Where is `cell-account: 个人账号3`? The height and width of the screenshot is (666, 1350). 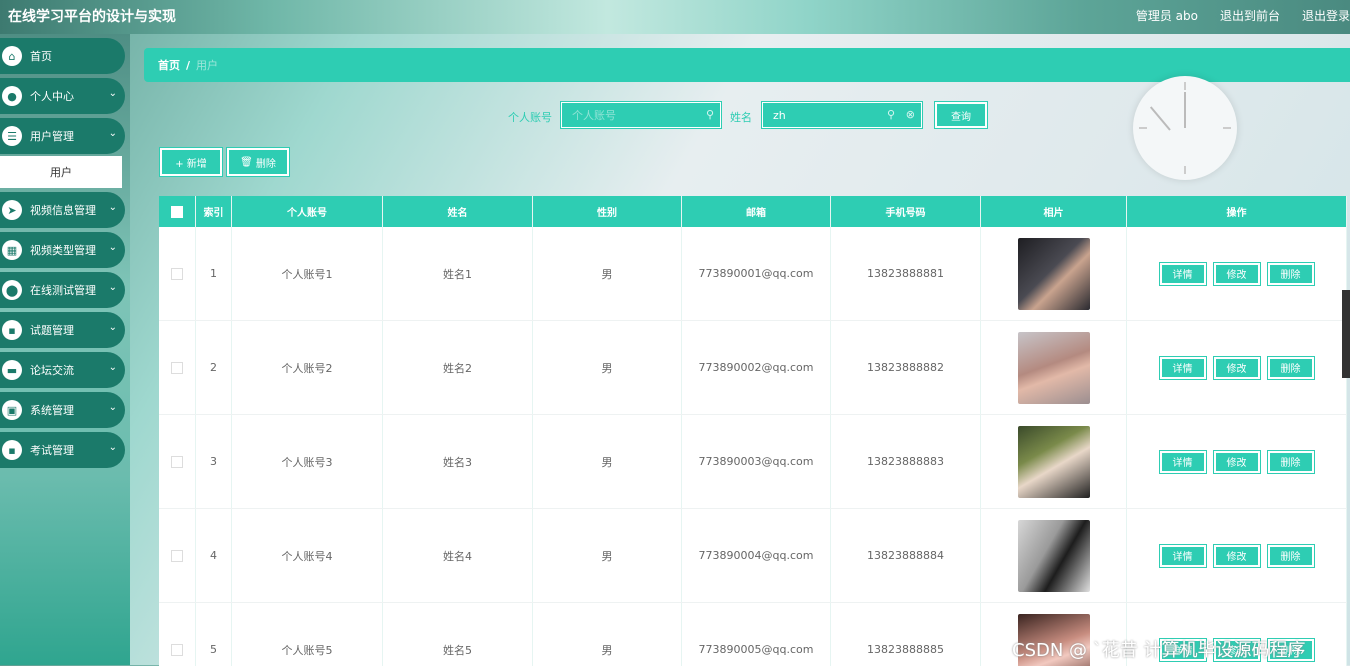 cell-account: 个人账号3 is located at coordinates (307, 461).